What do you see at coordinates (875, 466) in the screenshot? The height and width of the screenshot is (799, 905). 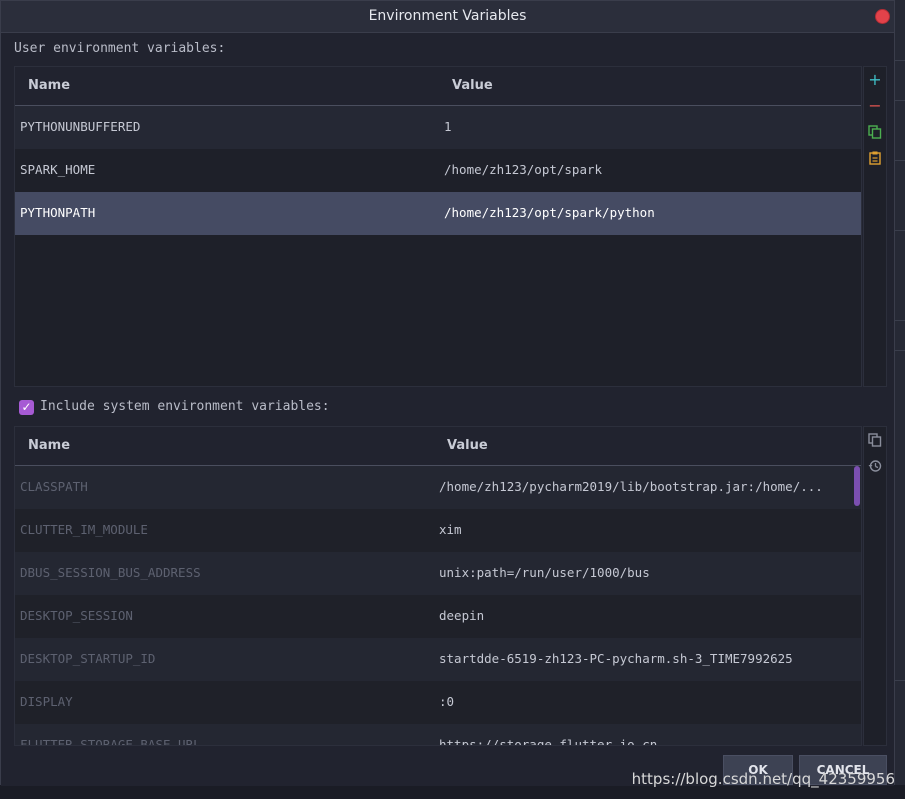 I see `restore-icon` at bounding box center [875, 466].